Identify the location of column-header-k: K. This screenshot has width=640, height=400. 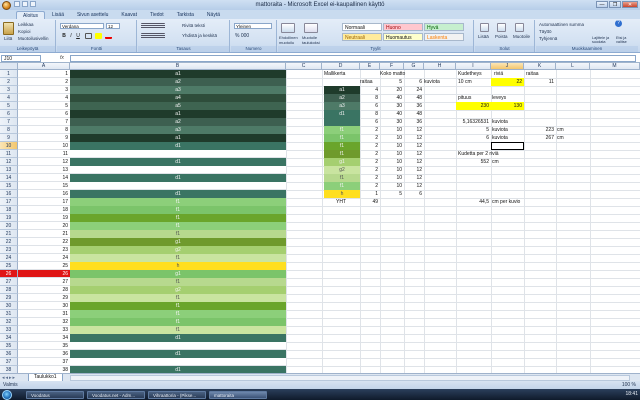
(540, 66).